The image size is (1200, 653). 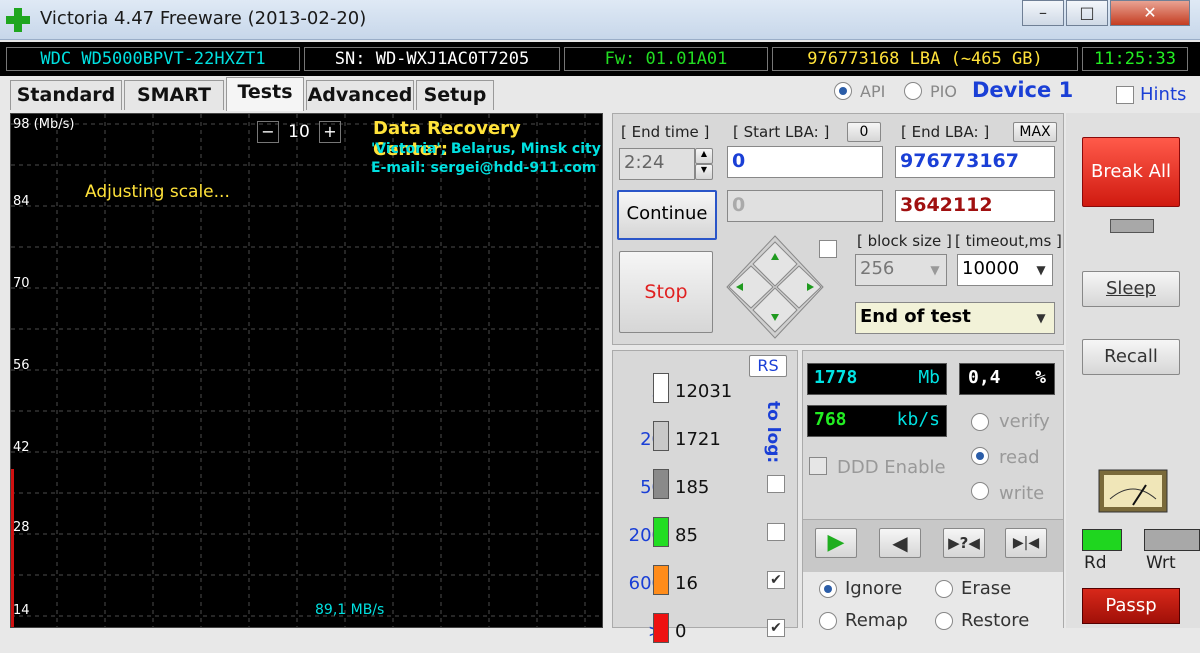 I want to click on current-position-field: 0, so click(x=805, y=206).